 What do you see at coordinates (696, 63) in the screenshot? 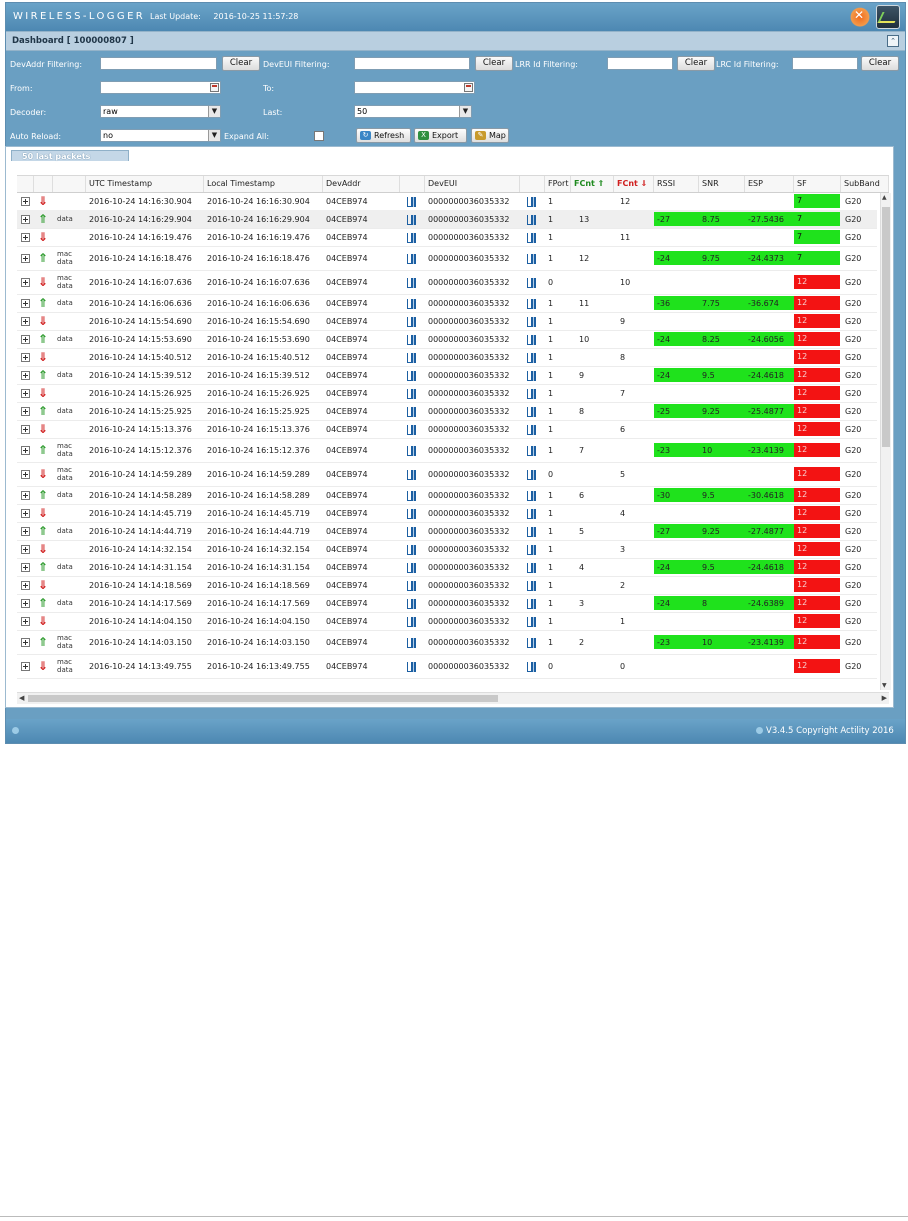
I see `lrr-clear-button: Clear` at bounding box center [696, 63].